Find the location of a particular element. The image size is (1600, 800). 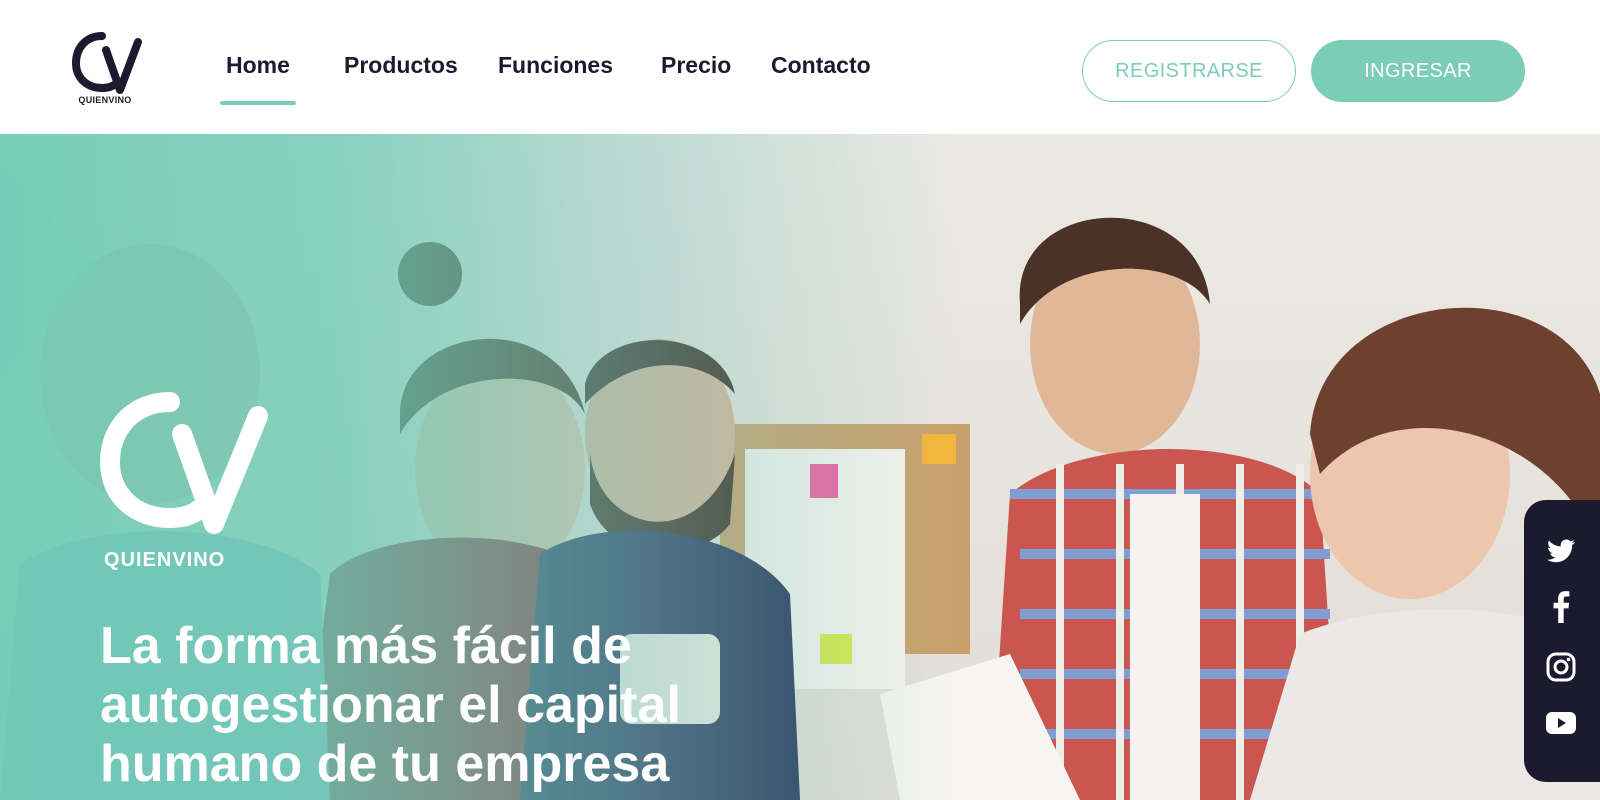

nav-item-productos: Productos is located at coordinates (401, 65).